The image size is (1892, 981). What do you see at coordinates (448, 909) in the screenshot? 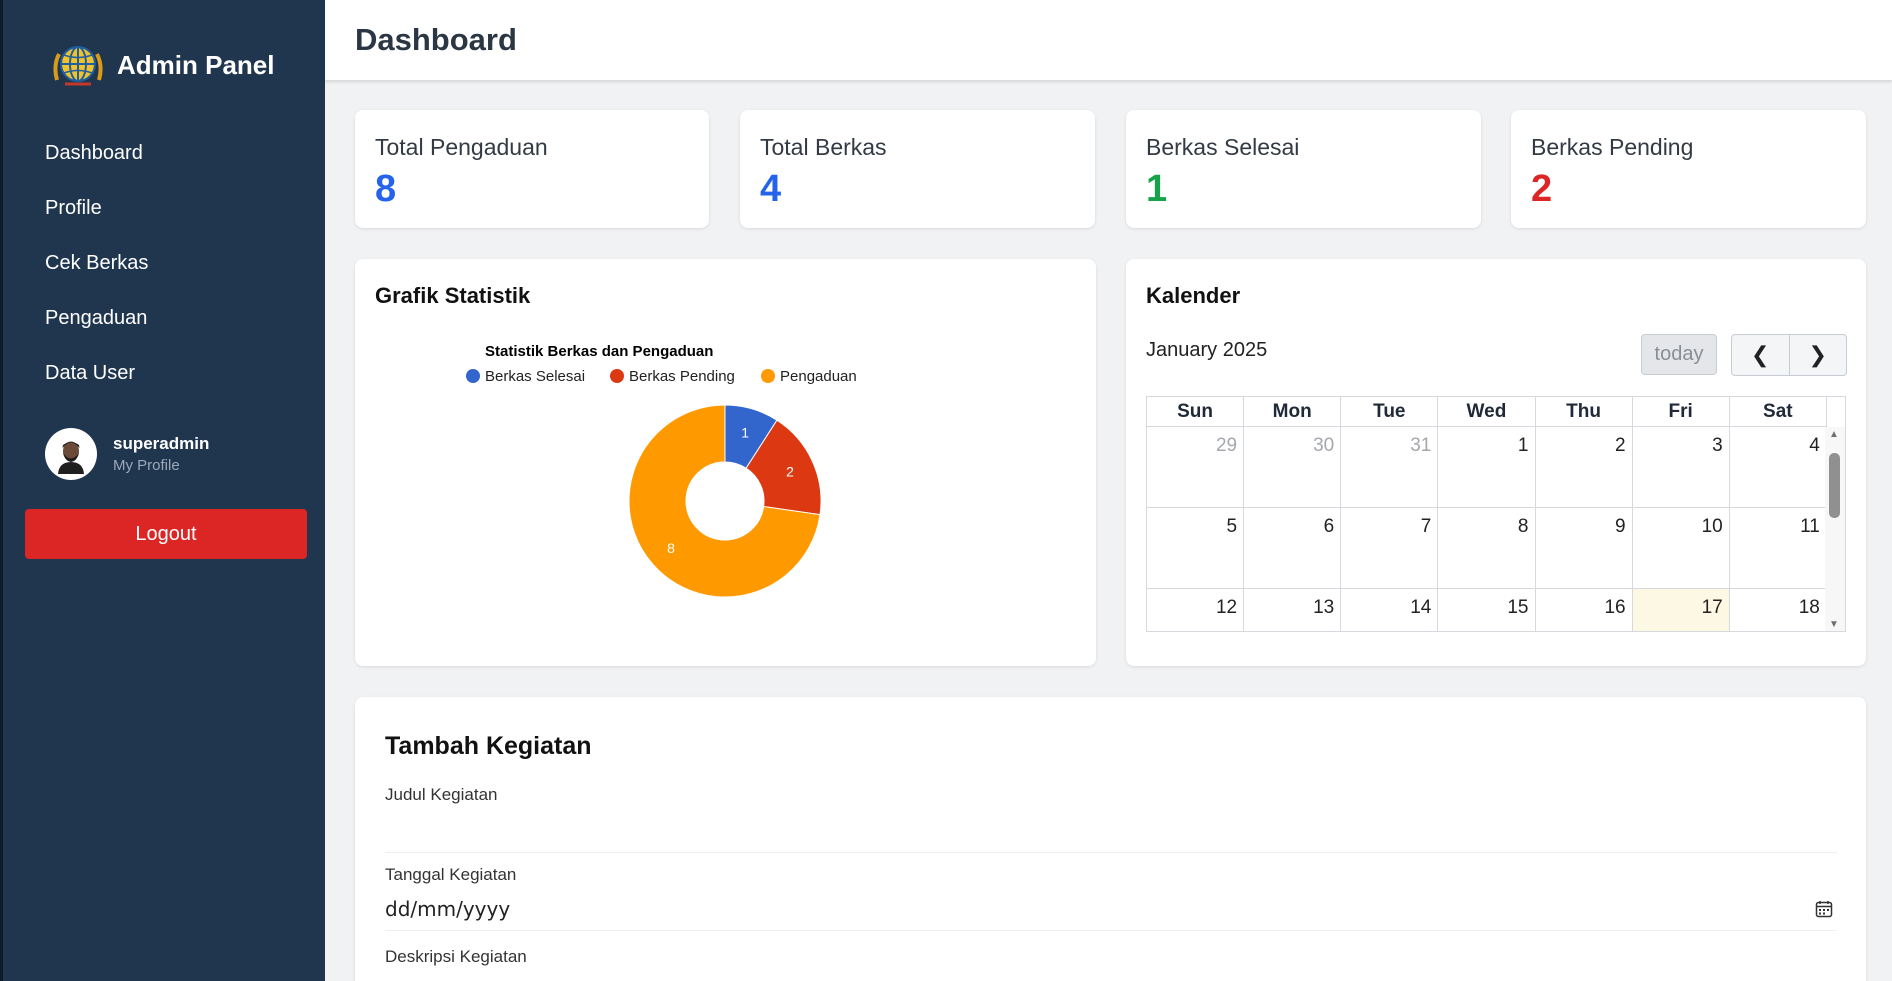
I see `date-placeholder: dd/mm/yyyy` at bounding box center [448, 909].